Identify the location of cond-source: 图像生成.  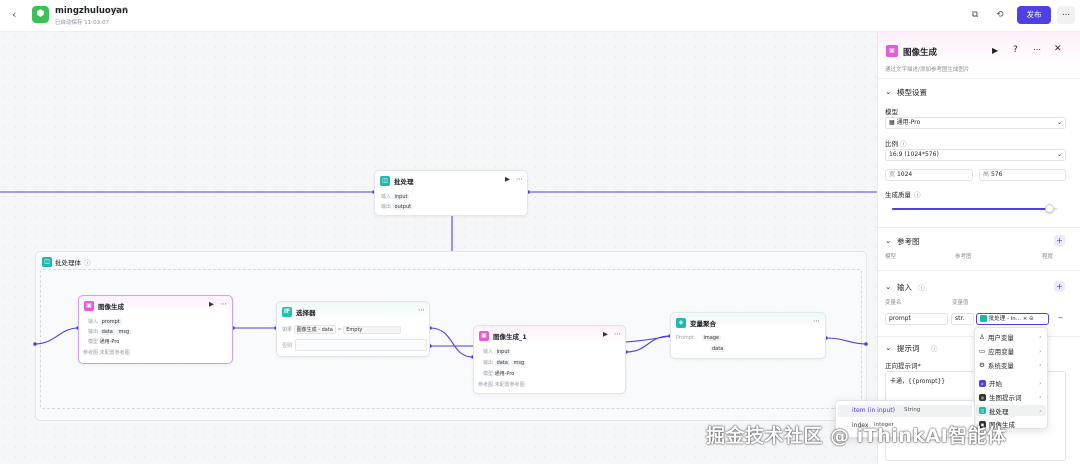
(306, 330).